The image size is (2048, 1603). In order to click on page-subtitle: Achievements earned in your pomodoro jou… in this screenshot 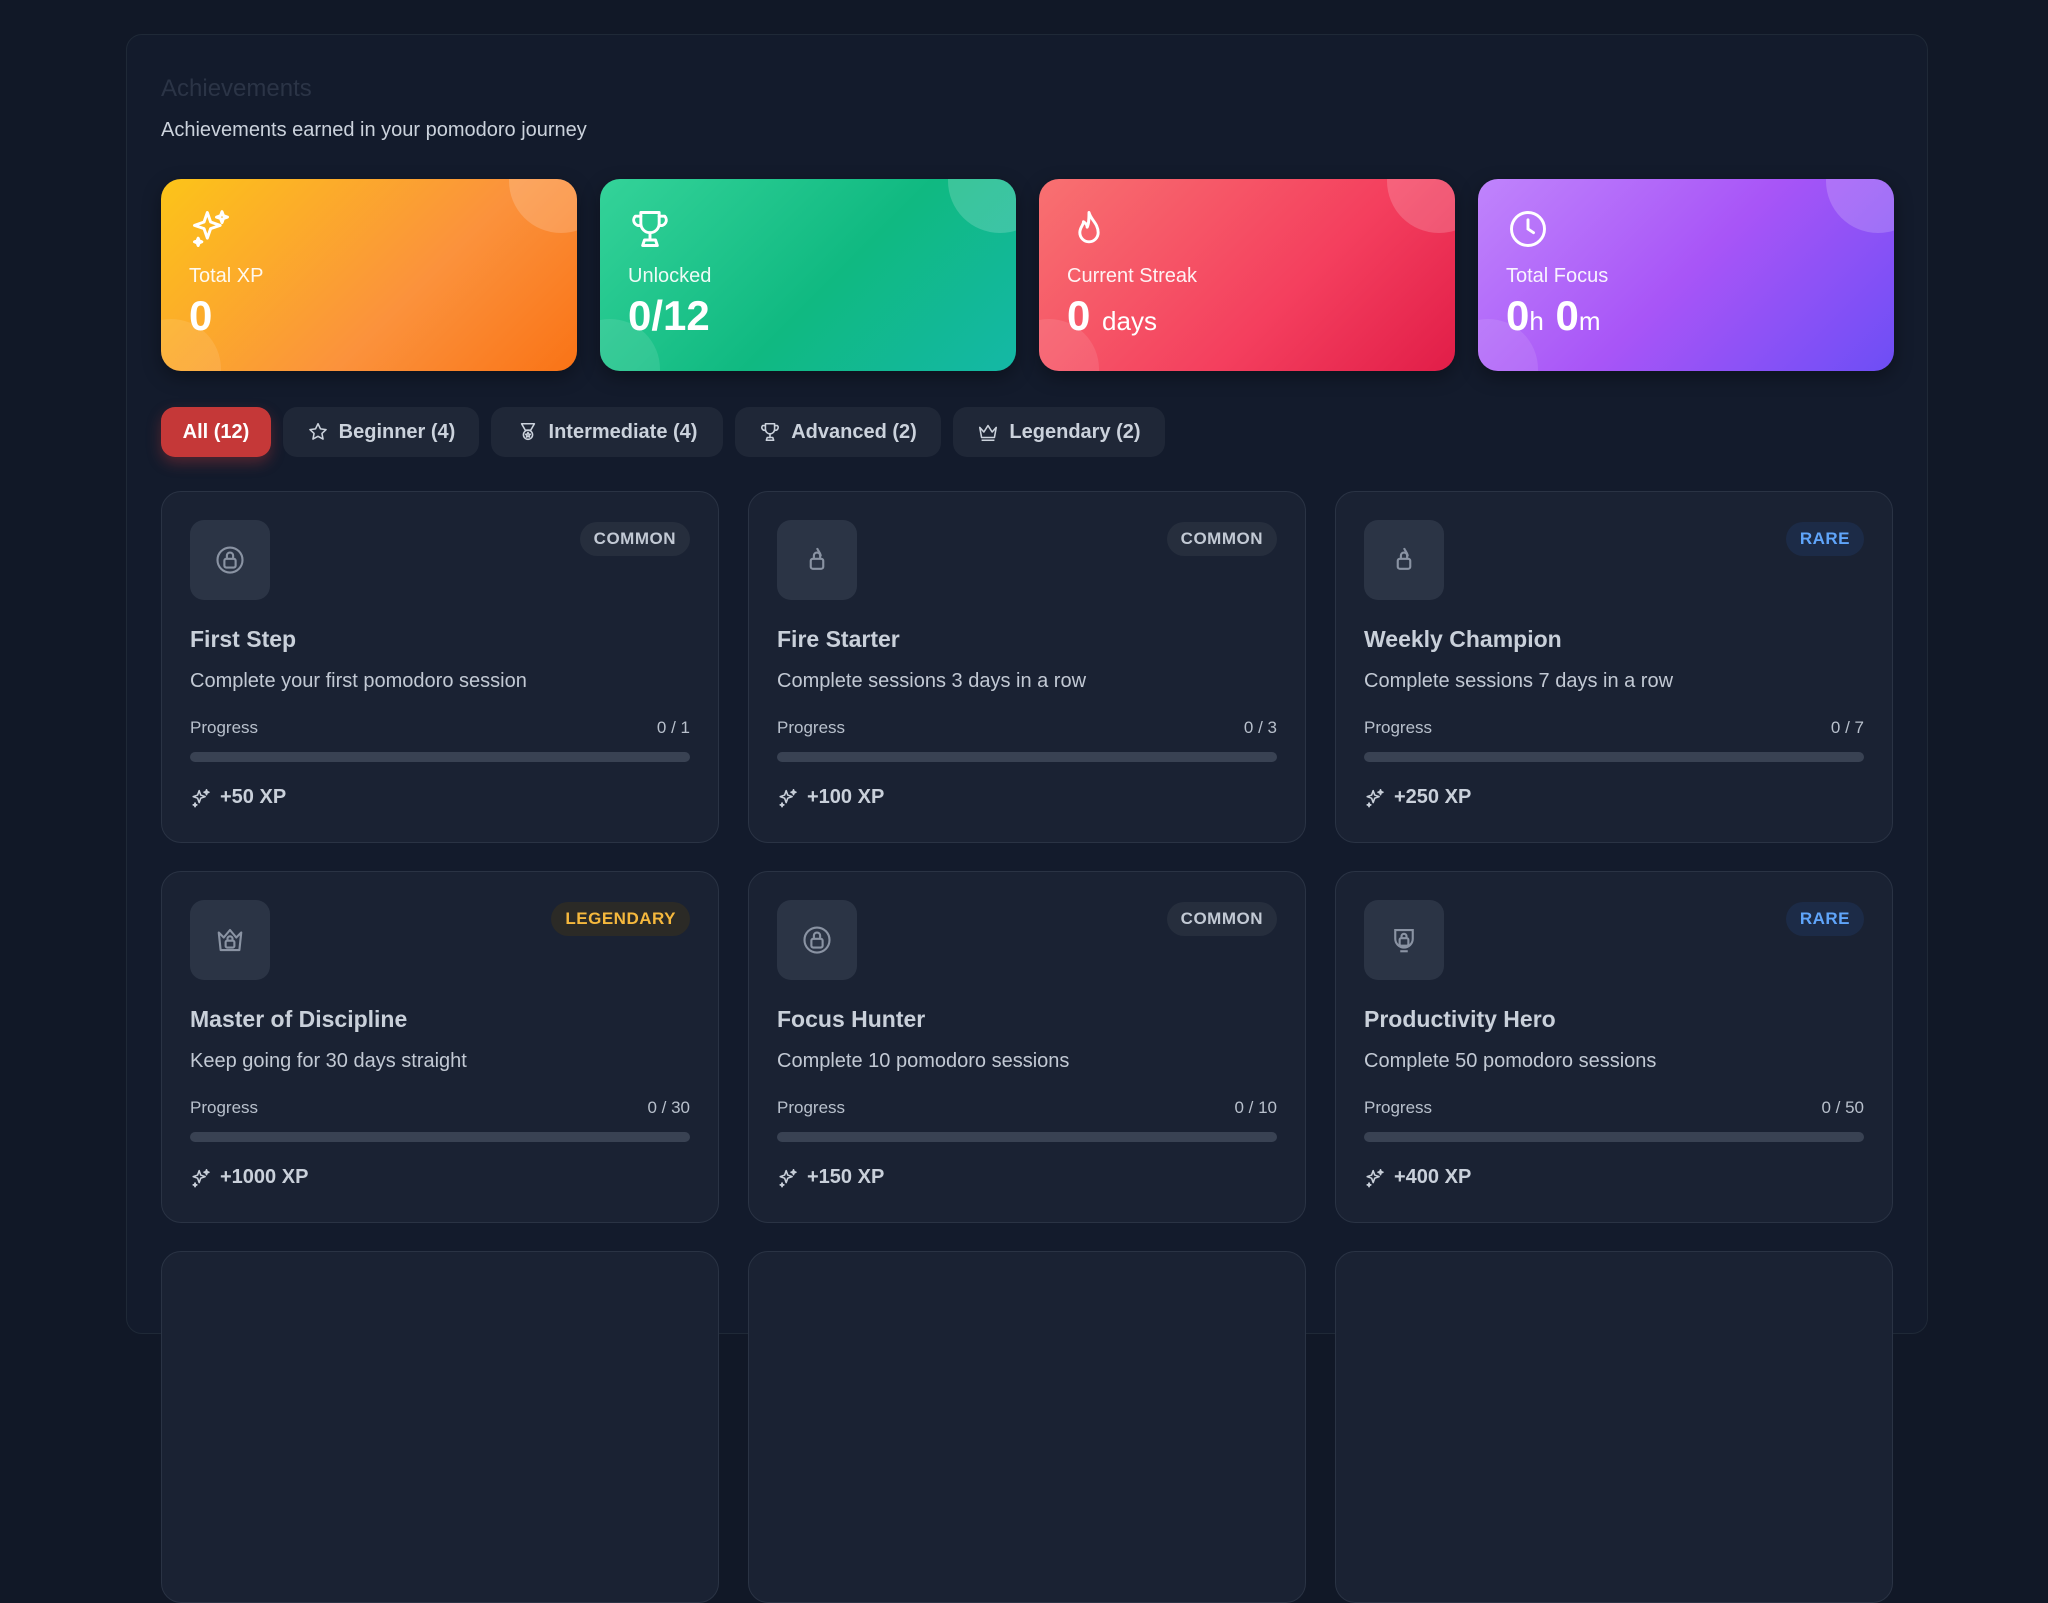, I will do `click(374, 130)`.